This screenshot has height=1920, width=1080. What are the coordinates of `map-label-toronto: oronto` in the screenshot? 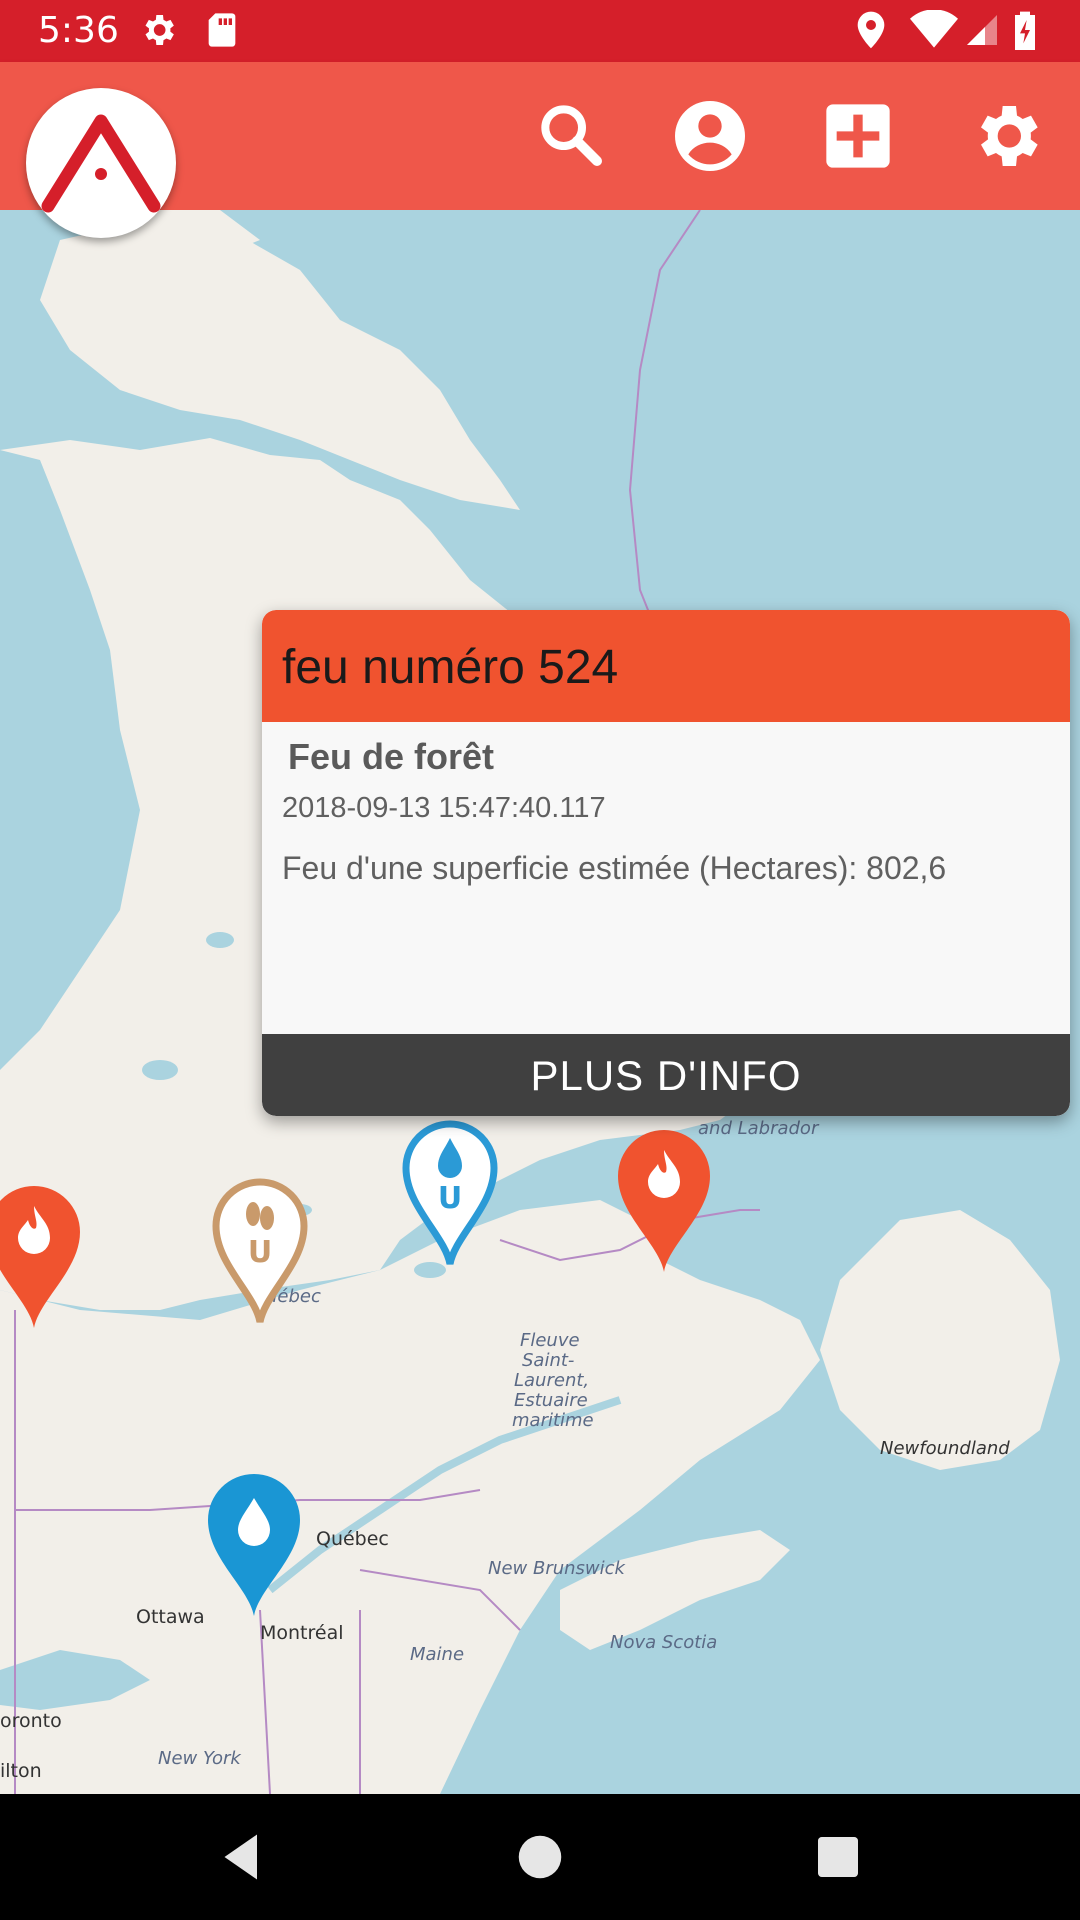 It's located at (31, 1721).